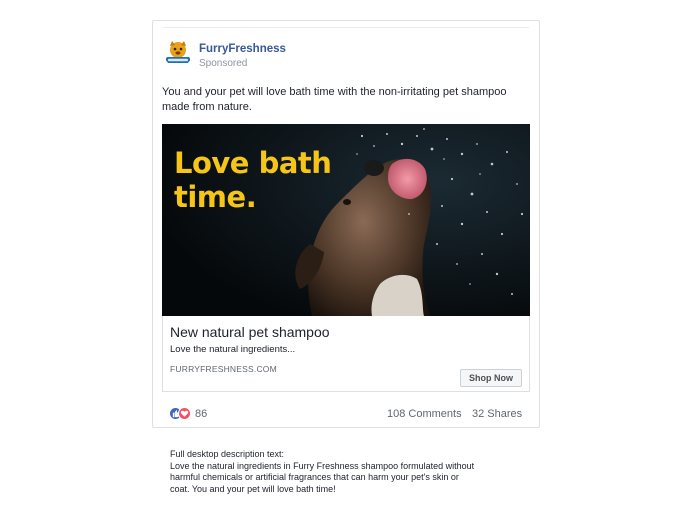  Describe the element at coordinates (250, 332) in the screenshot. I see `link-title: New natural pet shampoo` at that location.